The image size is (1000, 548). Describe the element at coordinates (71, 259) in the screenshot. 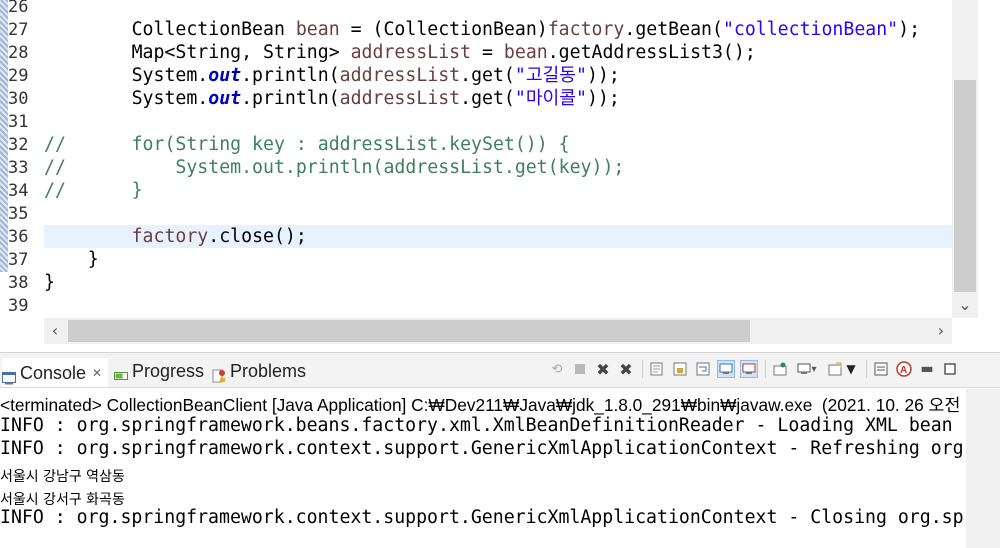

I see `code-token: }` at that location.